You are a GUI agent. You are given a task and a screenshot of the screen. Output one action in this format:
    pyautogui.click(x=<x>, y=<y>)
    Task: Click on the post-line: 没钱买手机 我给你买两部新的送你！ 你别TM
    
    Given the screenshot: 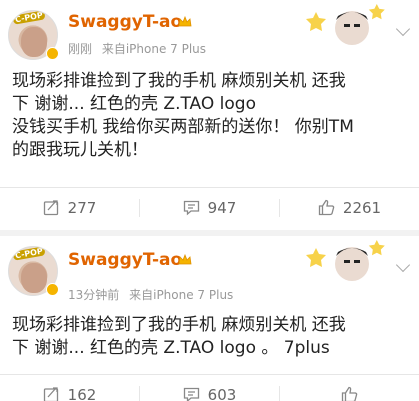 What is the action you would take?
    pyautogui.click(x=183, y=127)
    